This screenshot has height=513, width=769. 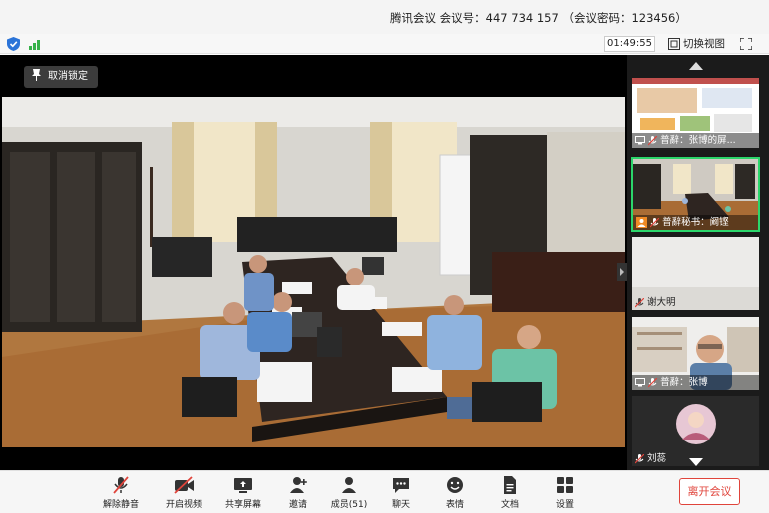 I want to click on settings-button: 设置, so click(x=565, y=492).